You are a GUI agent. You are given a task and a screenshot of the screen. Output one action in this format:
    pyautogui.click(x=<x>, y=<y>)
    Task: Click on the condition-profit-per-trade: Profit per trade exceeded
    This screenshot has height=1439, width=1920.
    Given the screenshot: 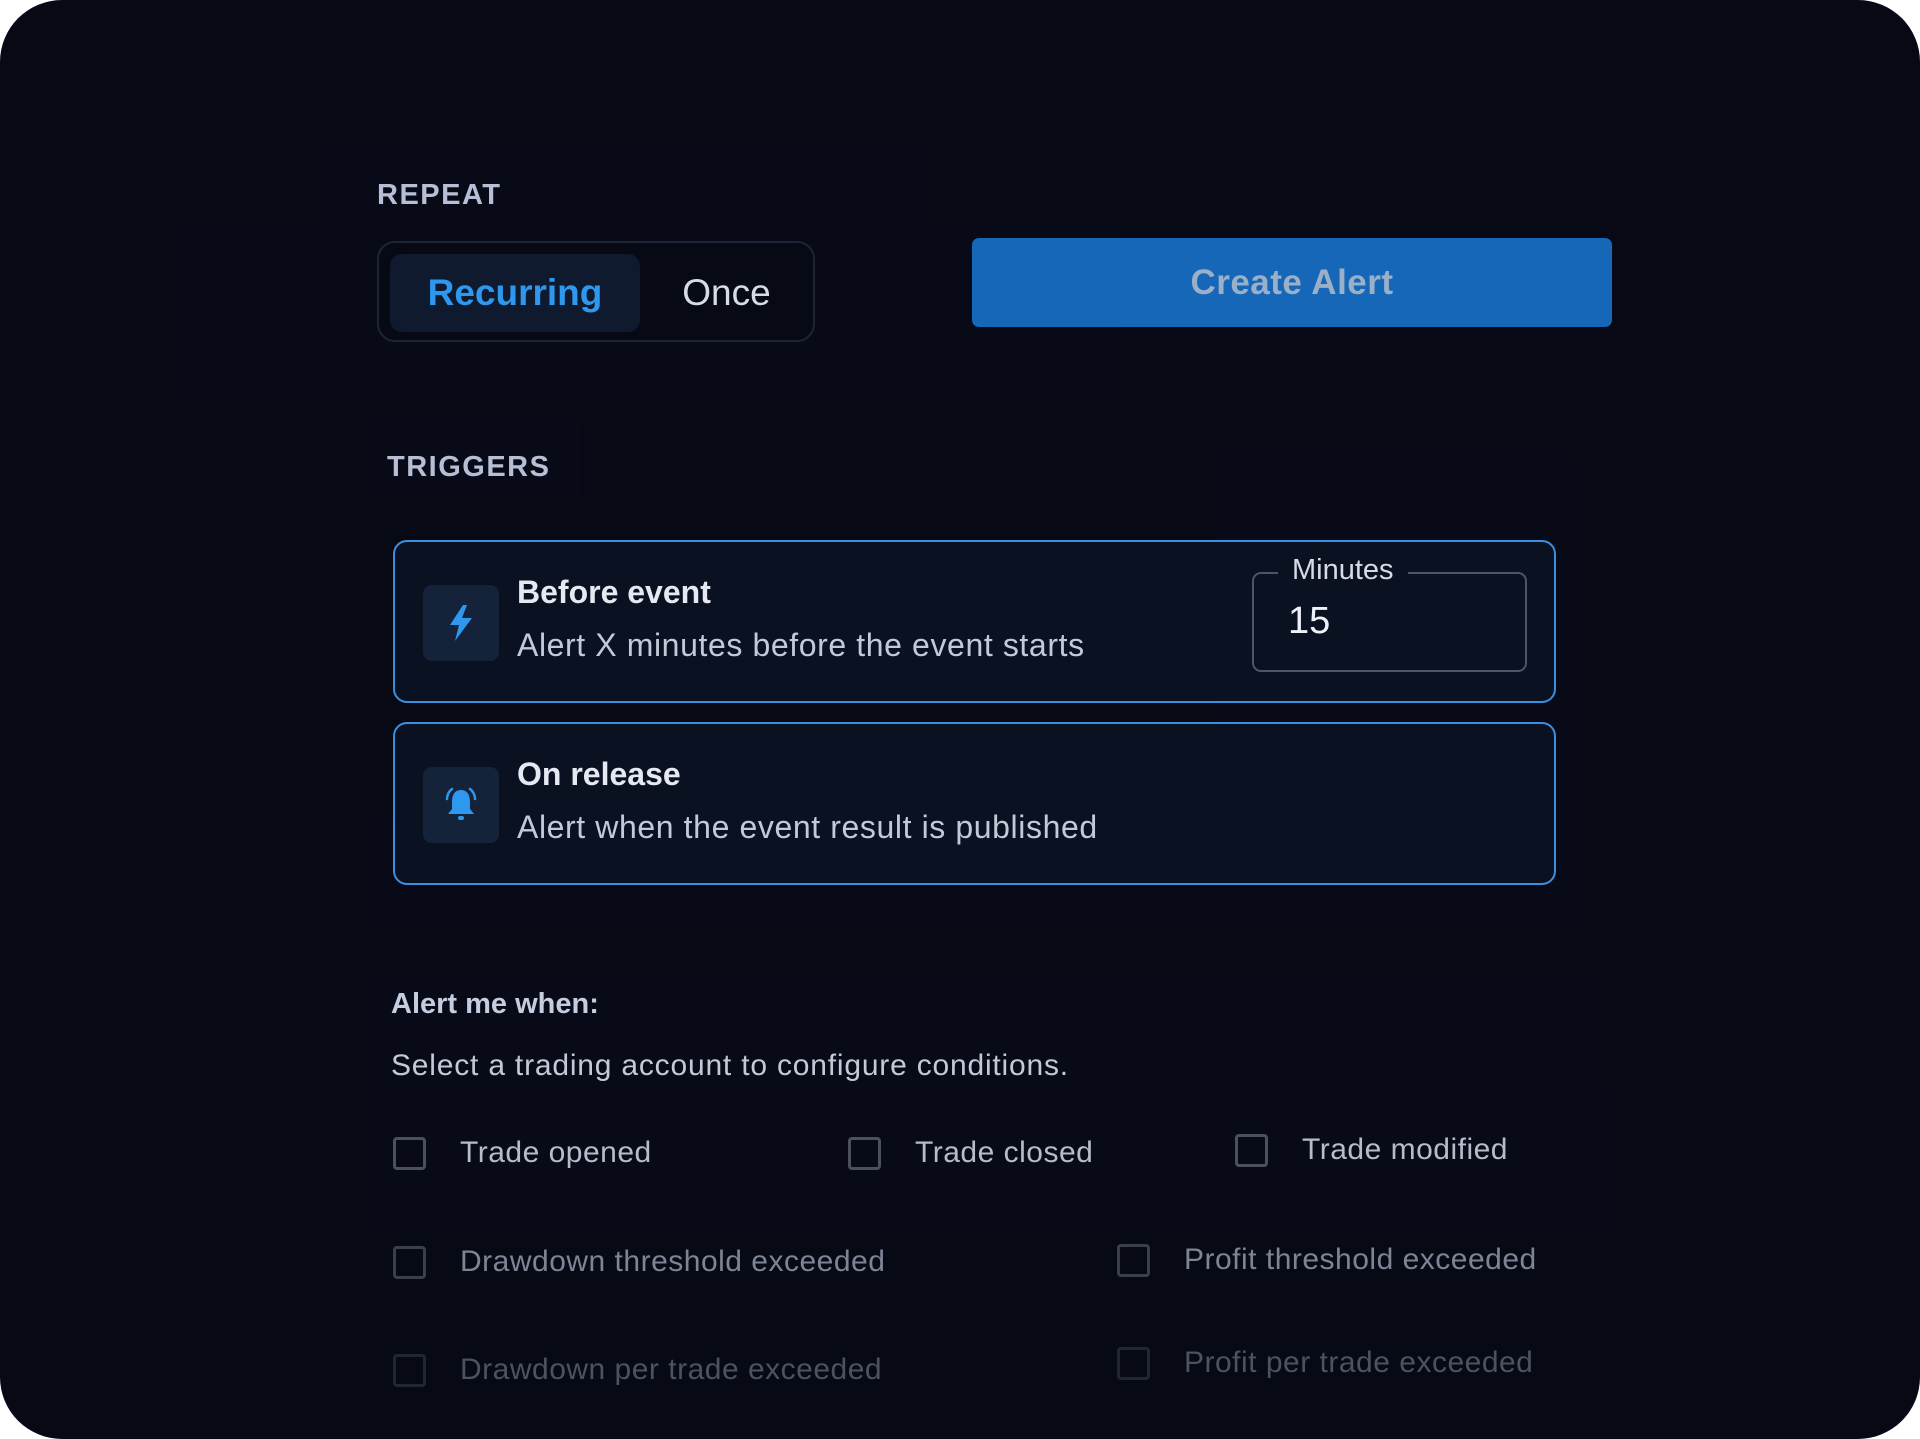 What is the action you would take?
    pyautogui.click(x=1325, y=1363)
    